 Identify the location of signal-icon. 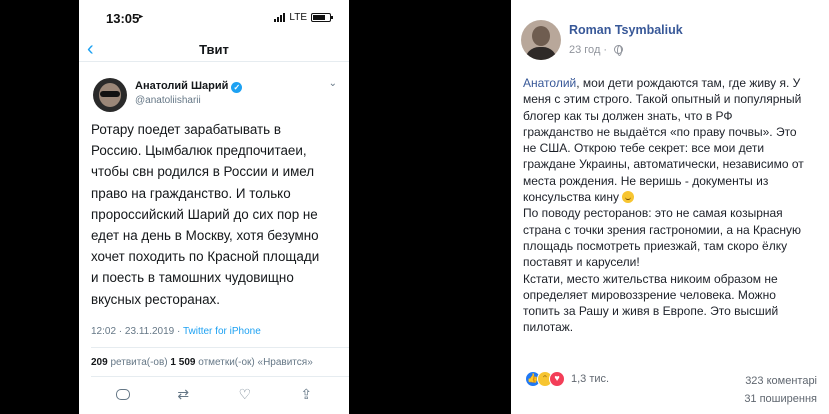
(280, 17).